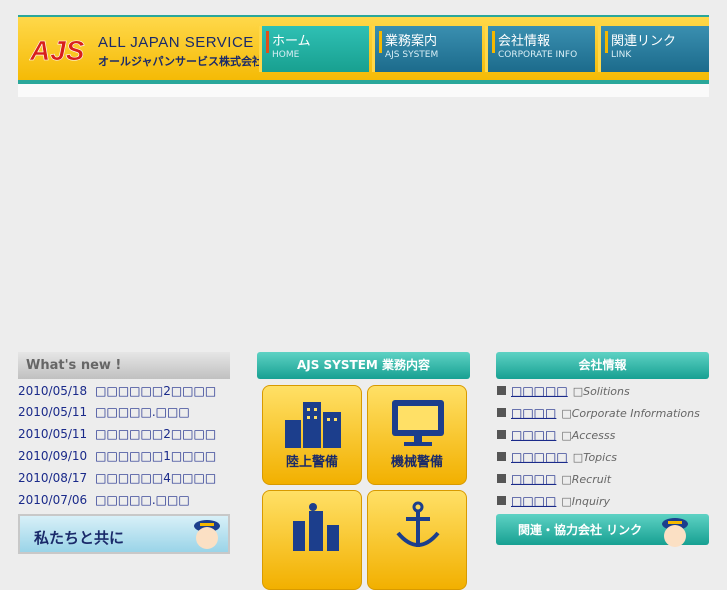 Image resolution: width=727 pixels, height=590 pixels. Describe the element at coordinates (588, 435) in the screenshot. I see `corporate-item-en: □Accesss` at that location.